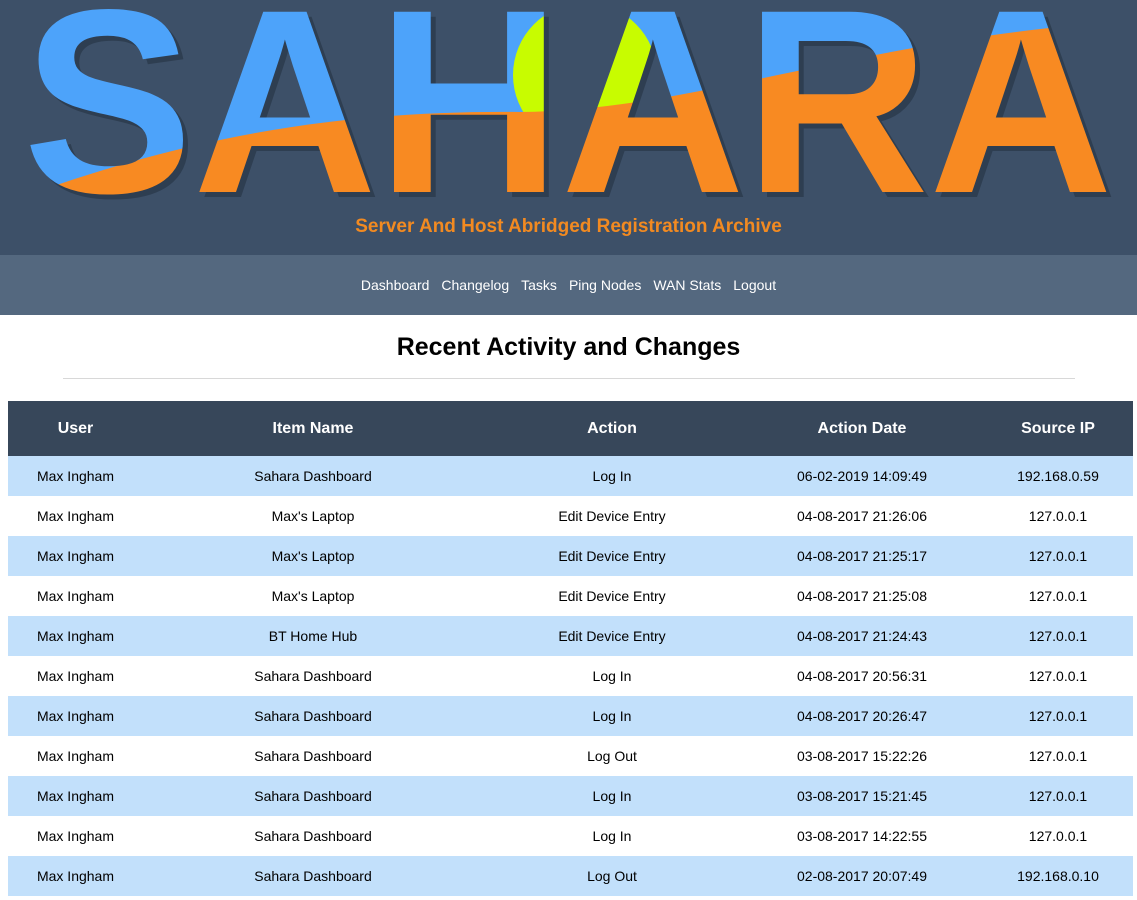 This screenshot has width=1137, height=900. What do you see at coordinates (313, 636) in the screenshot?
I see `cell-item-name: BT Home Hub` at bounding box center [313, 636].